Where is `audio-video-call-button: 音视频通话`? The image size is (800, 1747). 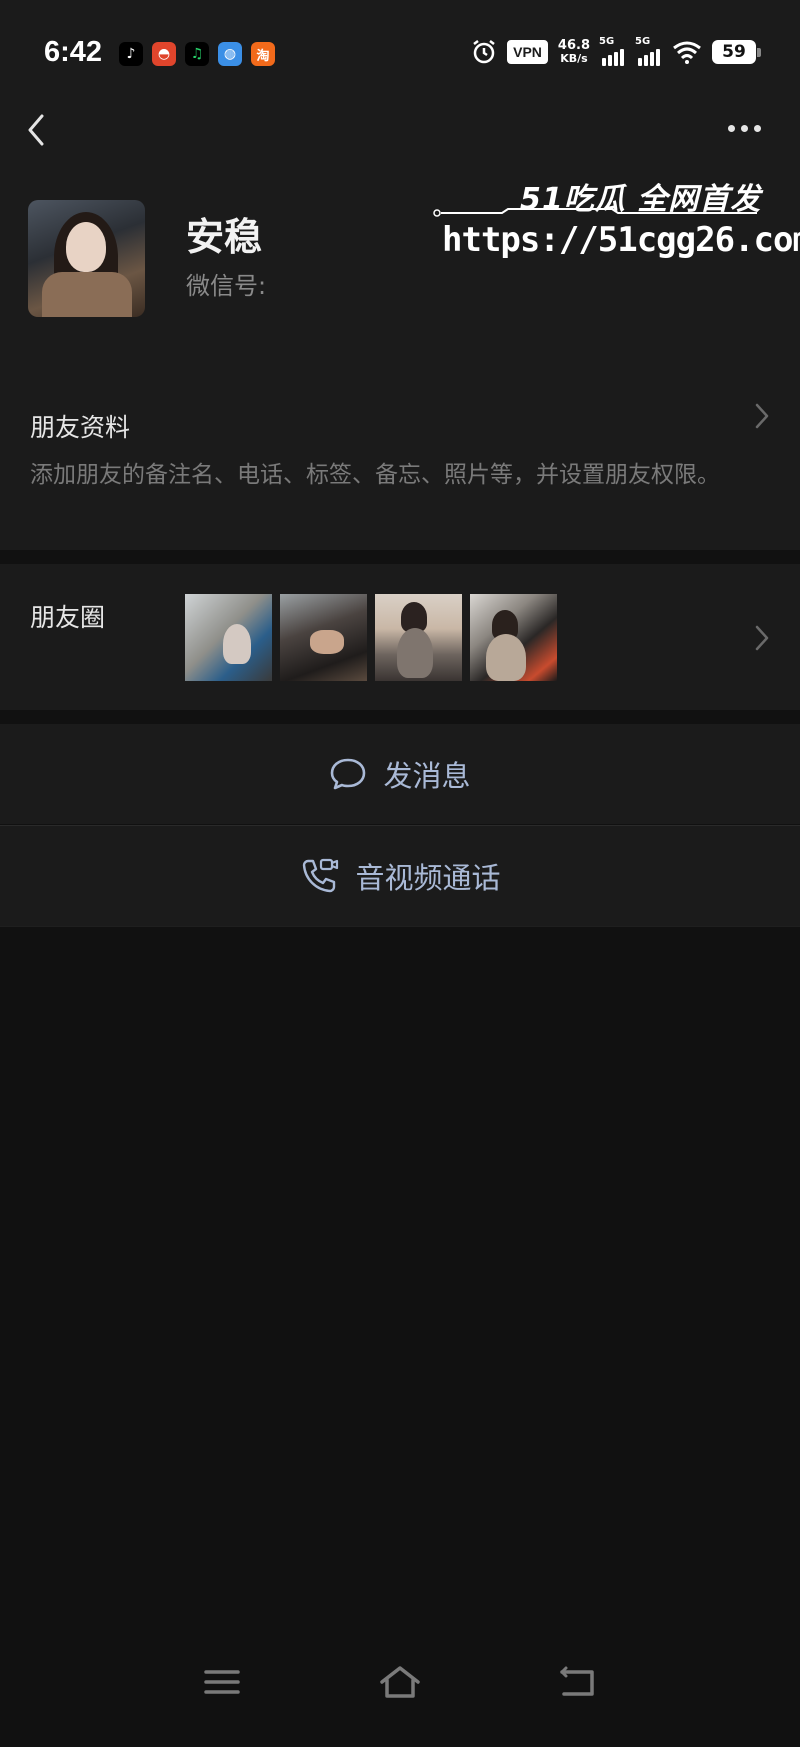
audio-video-call-button: 音视频通话 is located at coordinates (400, 876).